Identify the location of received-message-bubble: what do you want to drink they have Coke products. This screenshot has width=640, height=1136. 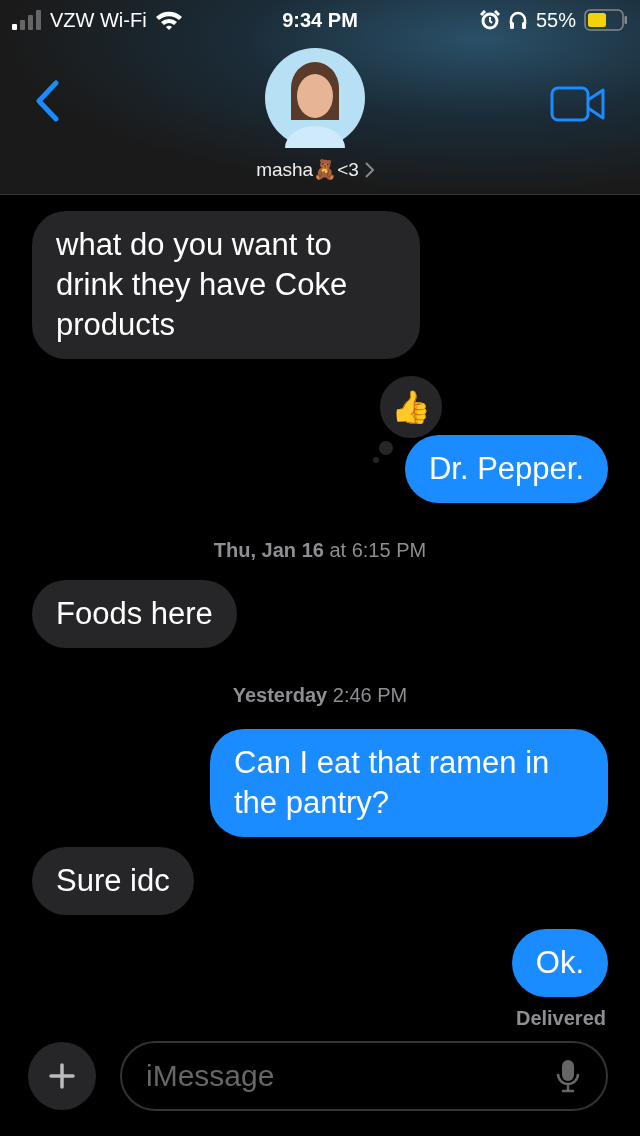
(226, 285).